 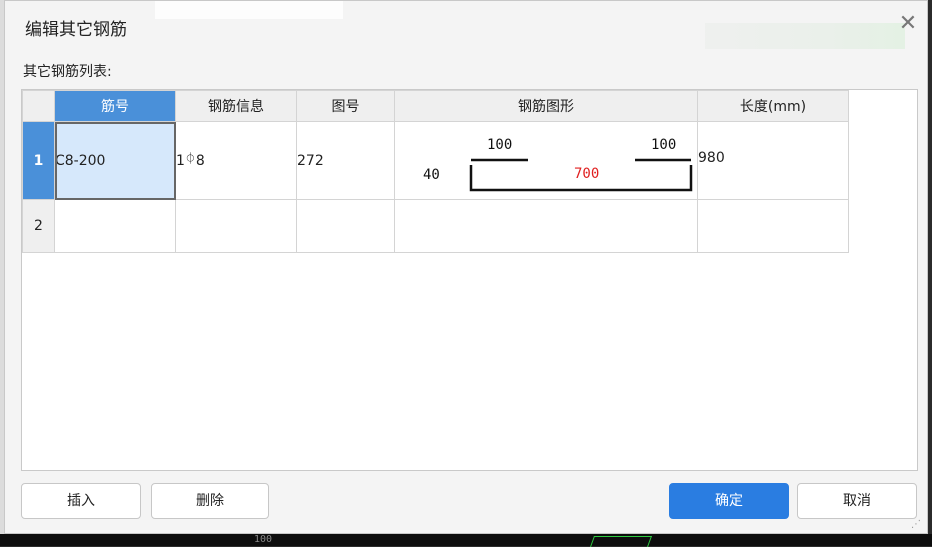 I want to click on table-row: 2, so click(x=435, y=226).